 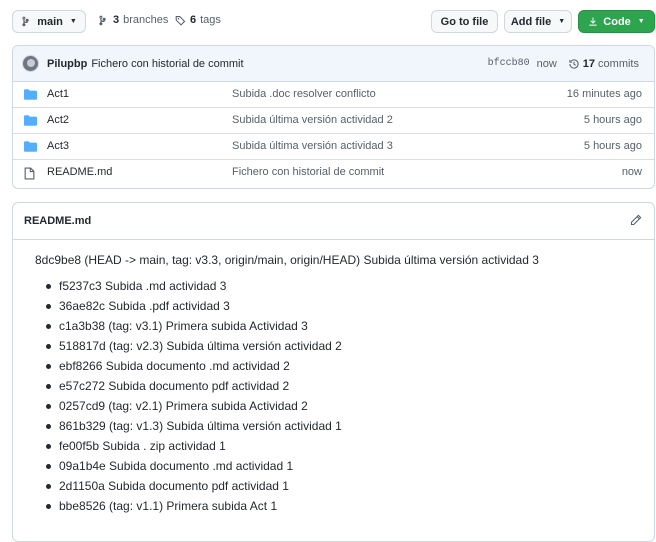 I want to click on add-file-button: Add file ▼, so click(x=538, y=21).